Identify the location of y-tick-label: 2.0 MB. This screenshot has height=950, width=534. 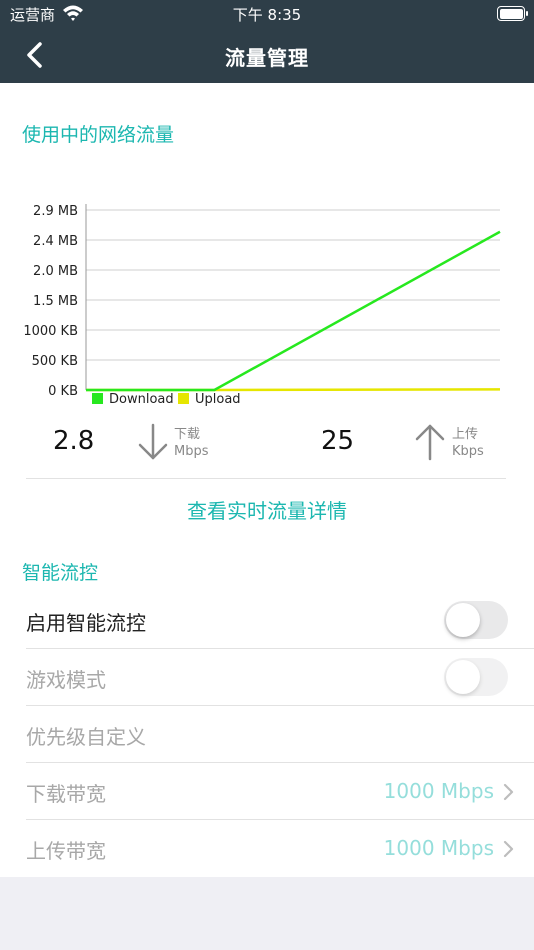
(55, 271).